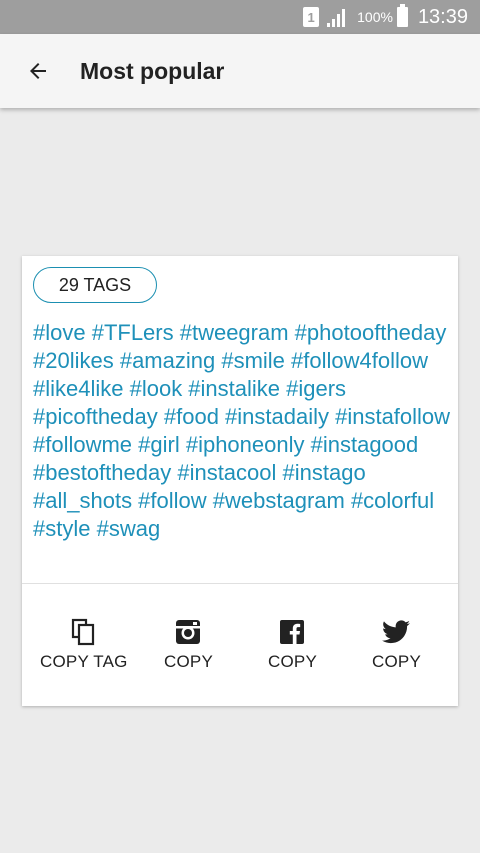 Image resolution: width=480 pixels, height=853 pixels. Describe the element at coordinates (375, 17) in the screenshot. I see `battery-percentage: 100%` at that location.